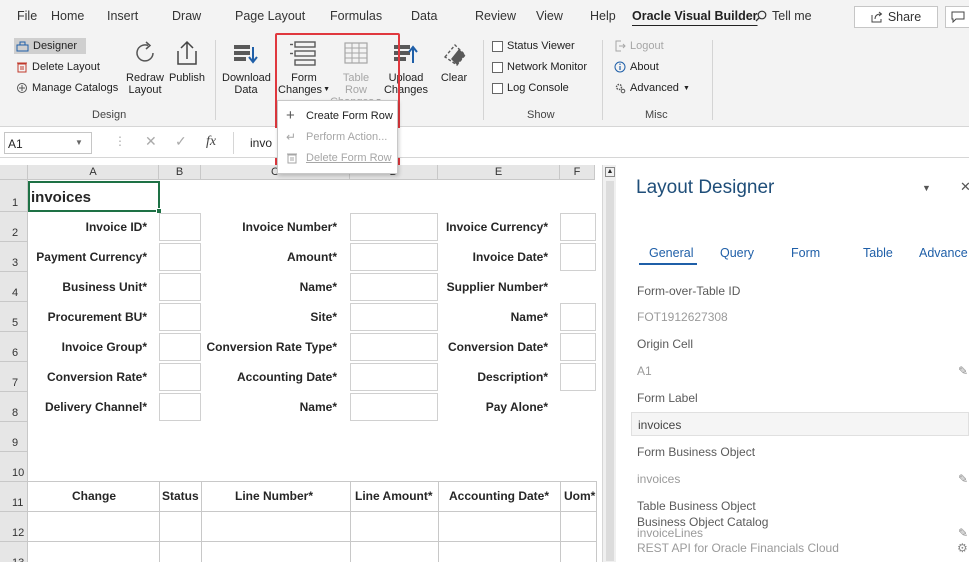 Image resolution: width=969 pixels, height=562 pixels. What do you see at coordinates (14, 257) in the screenshot?
I see `row-header: 3` at bounding box center [14, 257].